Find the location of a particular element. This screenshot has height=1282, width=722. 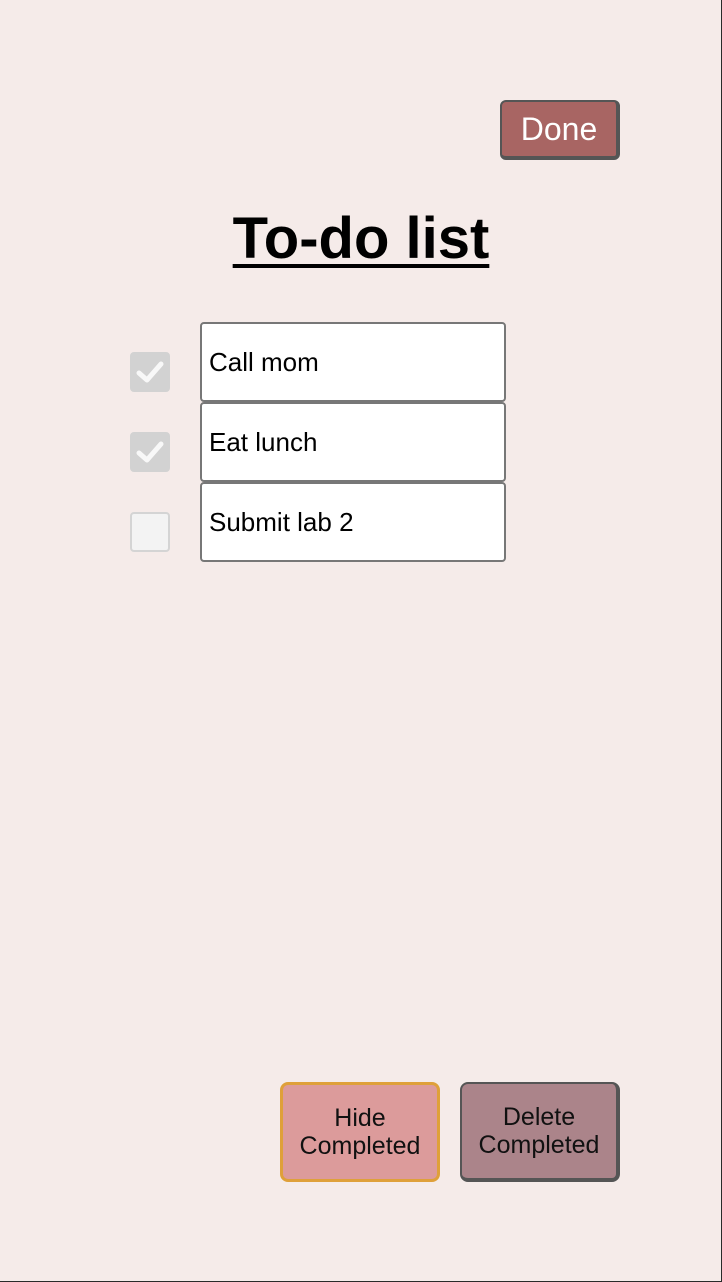

todo-list: Call mom Eat lunch Submit lab 2 is located at coordinates (320, 442).